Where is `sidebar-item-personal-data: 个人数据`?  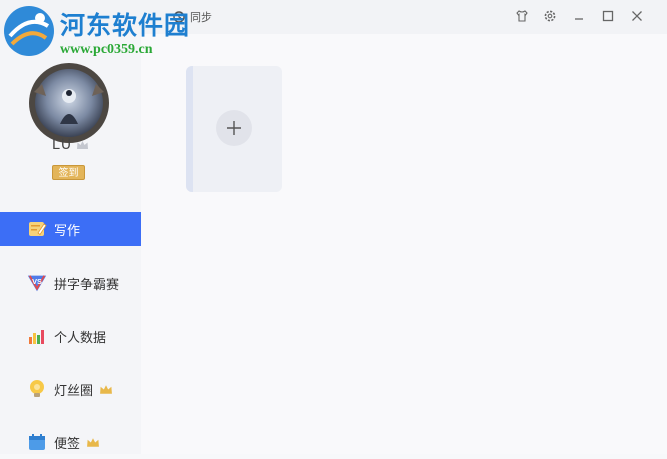
sidebar-item-personal-data: 个人数据 is located at coordinates (70, 336).